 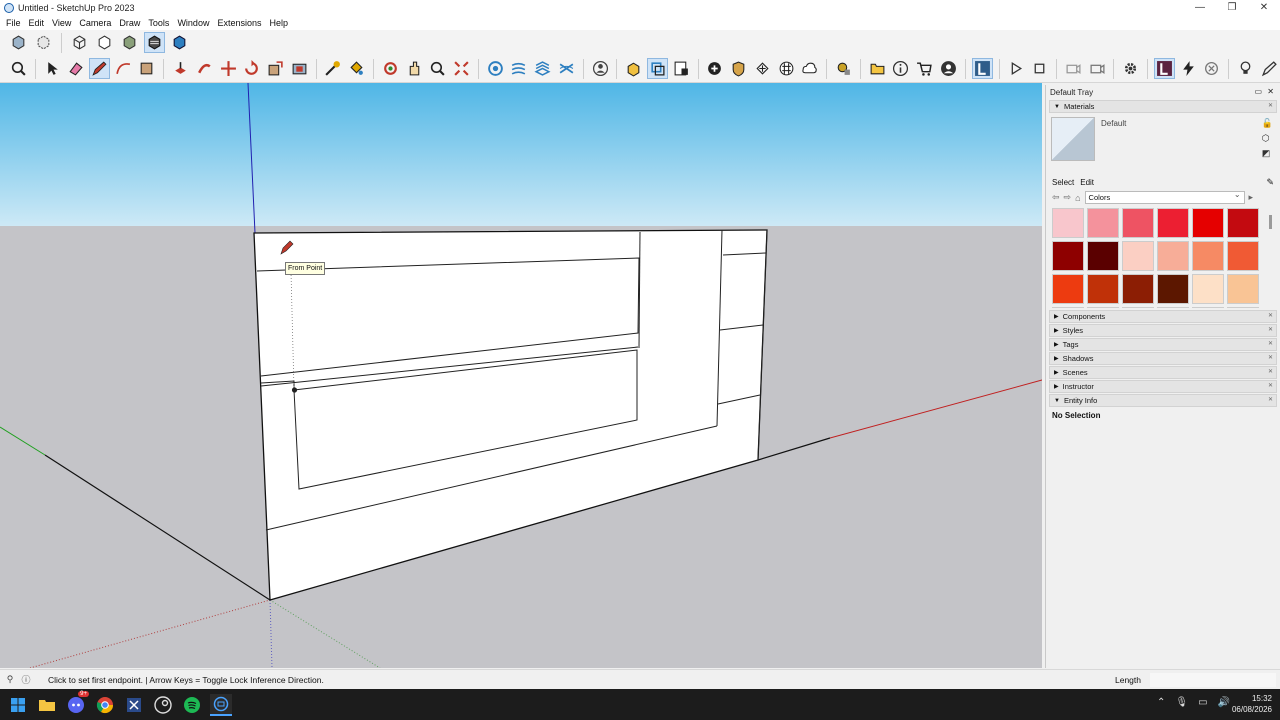 I want to click on sandbox-icon, so click(x=495, y=68).